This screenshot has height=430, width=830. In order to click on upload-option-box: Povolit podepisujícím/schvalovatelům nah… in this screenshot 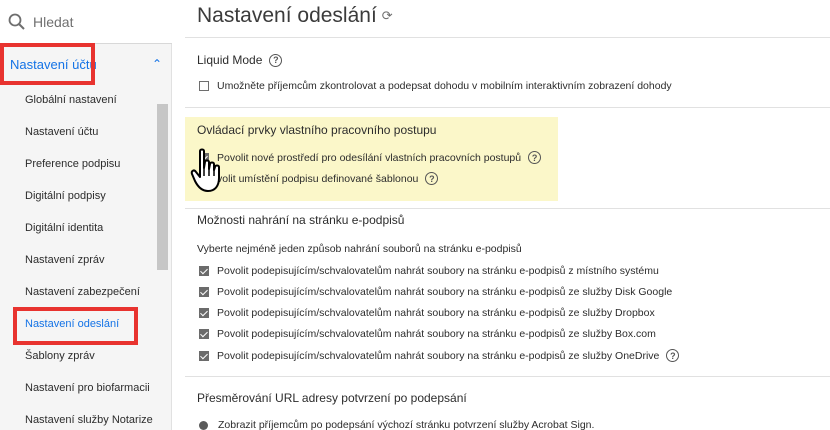, I will do `click(427, 334)`.